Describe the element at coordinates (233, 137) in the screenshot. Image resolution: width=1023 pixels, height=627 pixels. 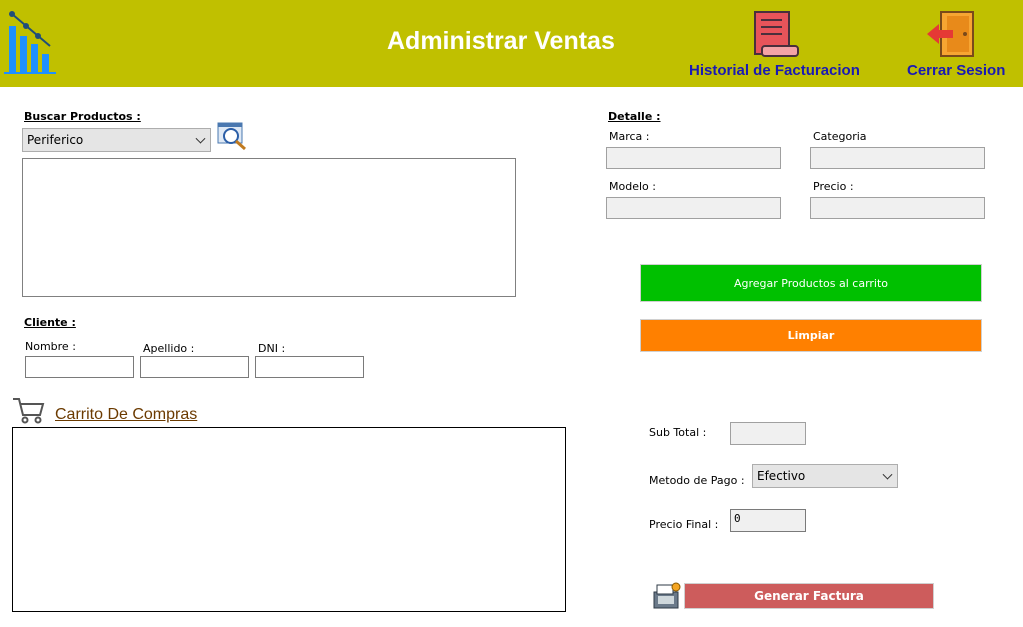
I see `search-icon` at that location.